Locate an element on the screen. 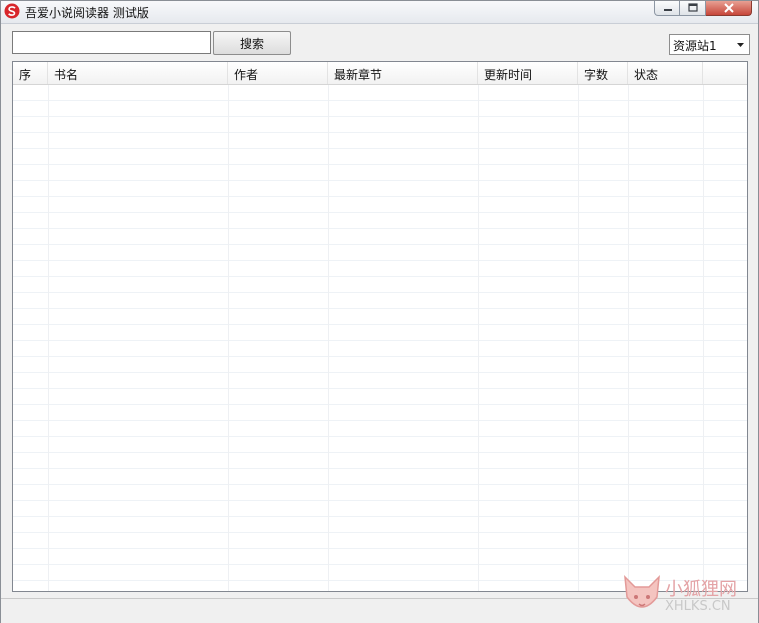 The width and height of the screenshot is (759, 623). search-input is located at coordinates (111, 42).